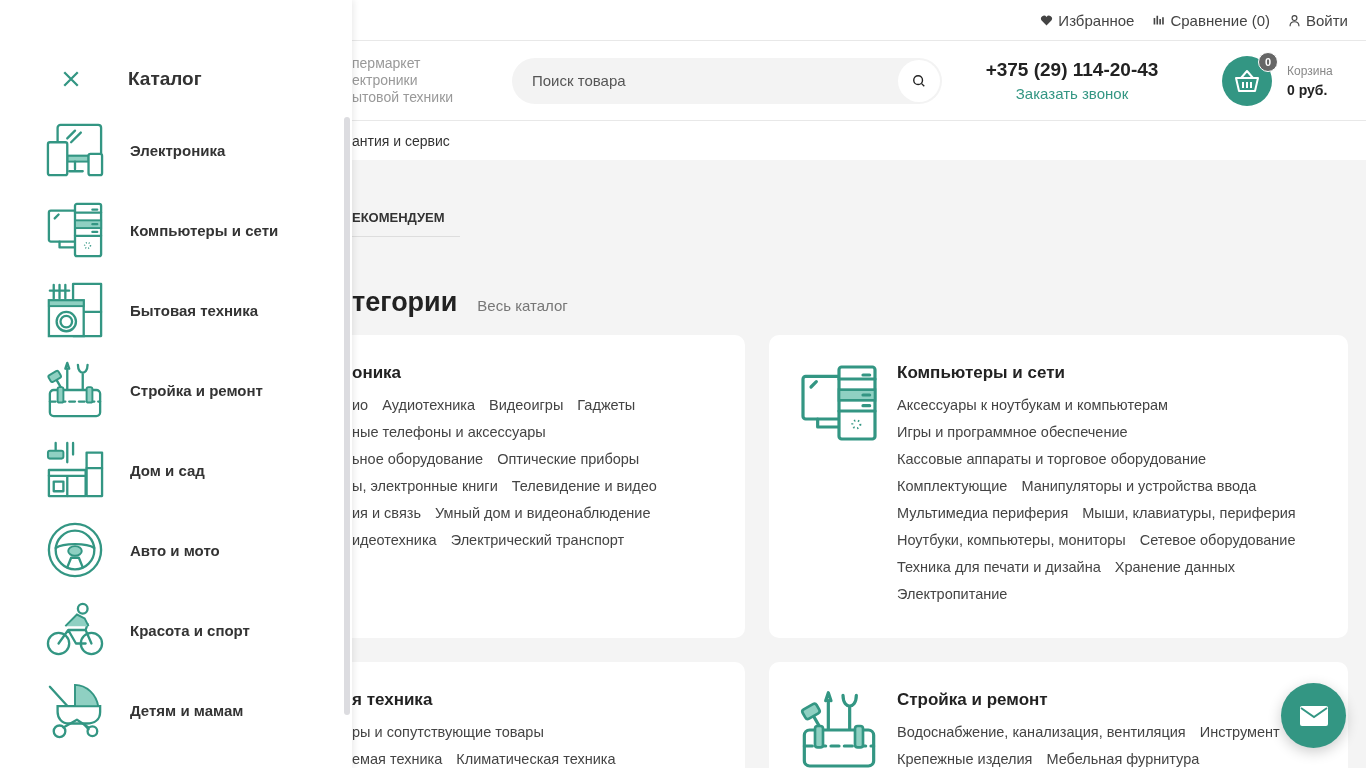 This screenshot has height=768, width=1366. I want to click on toolbox-icon, so click(75, 390).